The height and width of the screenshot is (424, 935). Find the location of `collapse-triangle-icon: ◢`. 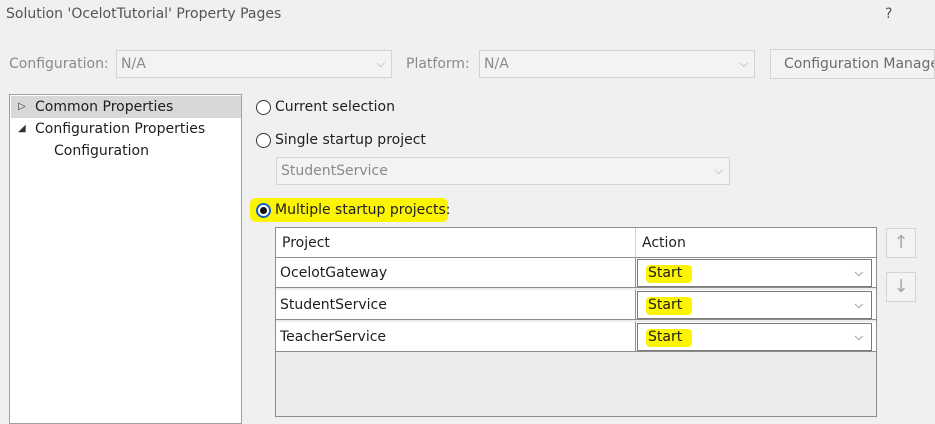

collapse-triangle-icon: ◢ is located at coordinates (22, 128).